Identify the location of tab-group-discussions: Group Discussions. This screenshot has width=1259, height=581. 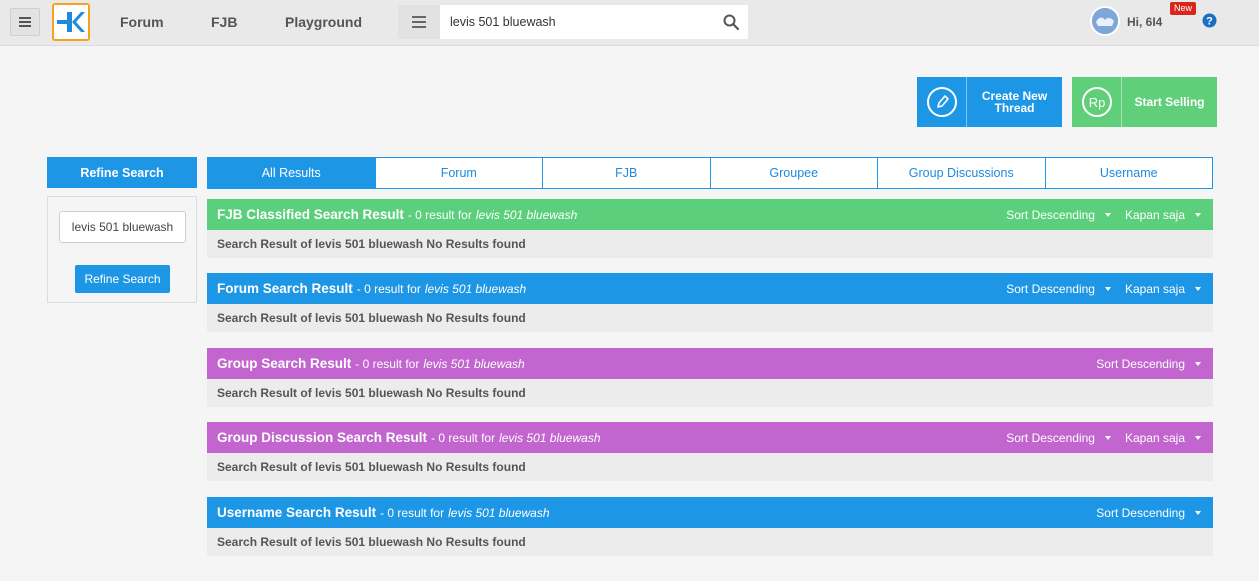
(961, 173).